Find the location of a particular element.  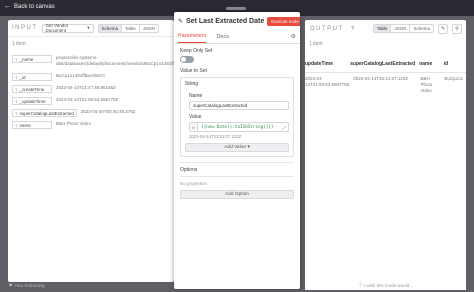

input-footer: ◆ Also Extracting is located at coordinates (27, 285).